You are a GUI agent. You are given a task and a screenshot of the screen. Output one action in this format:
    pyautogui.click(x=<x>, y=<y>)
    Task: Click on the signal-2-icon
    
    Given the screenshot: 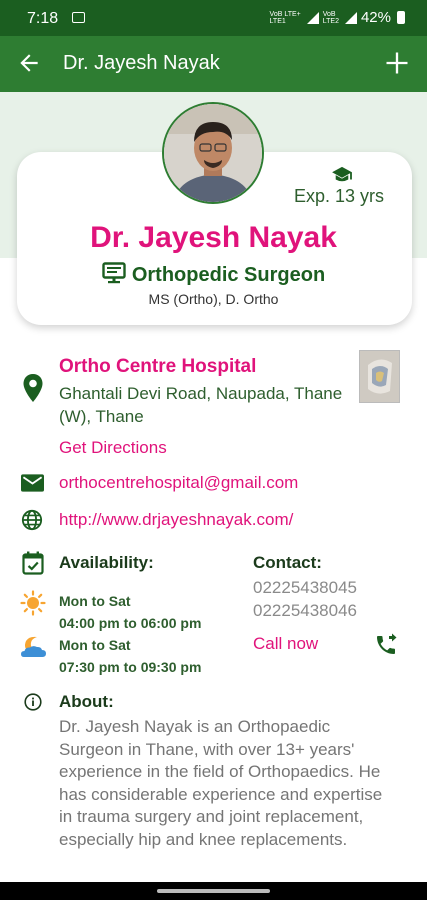 What is the action you would take?
    pyautogui.click(x=350, y=17)
    